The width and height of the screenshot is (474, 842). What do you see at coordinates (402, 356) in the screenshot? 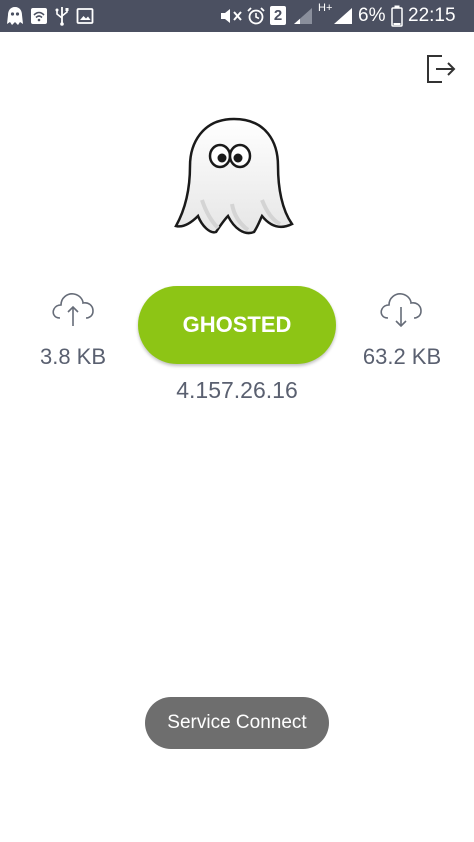
I see `download-amount: 63.2 KB` at bounding box center [402, 356].